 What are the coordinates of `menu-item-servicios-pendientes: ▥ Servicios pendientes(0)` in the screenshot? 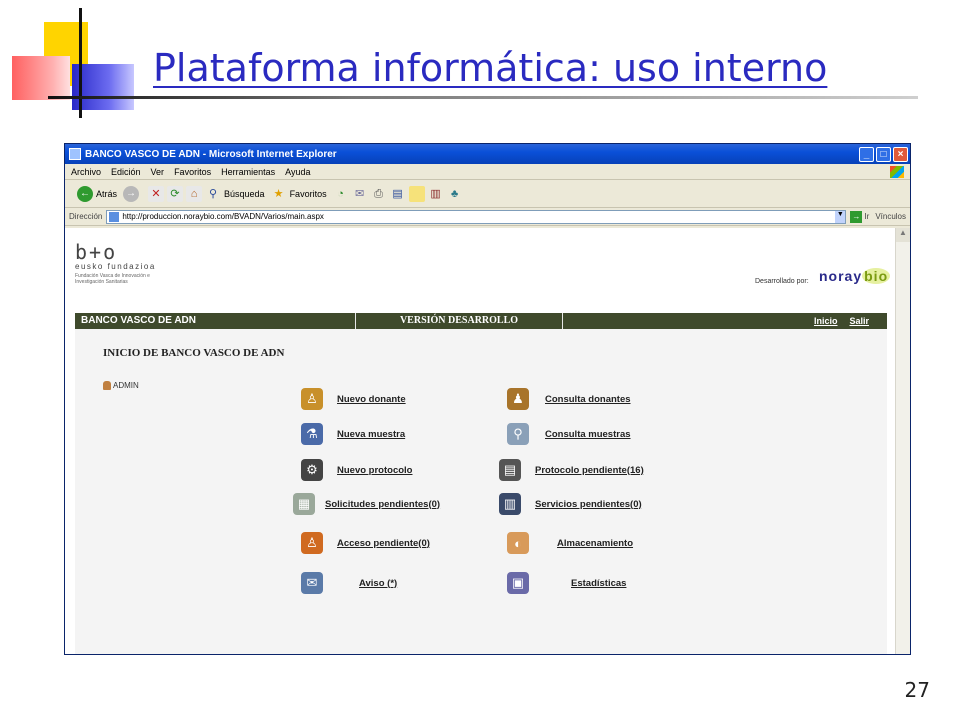 It's located at (570, 504).